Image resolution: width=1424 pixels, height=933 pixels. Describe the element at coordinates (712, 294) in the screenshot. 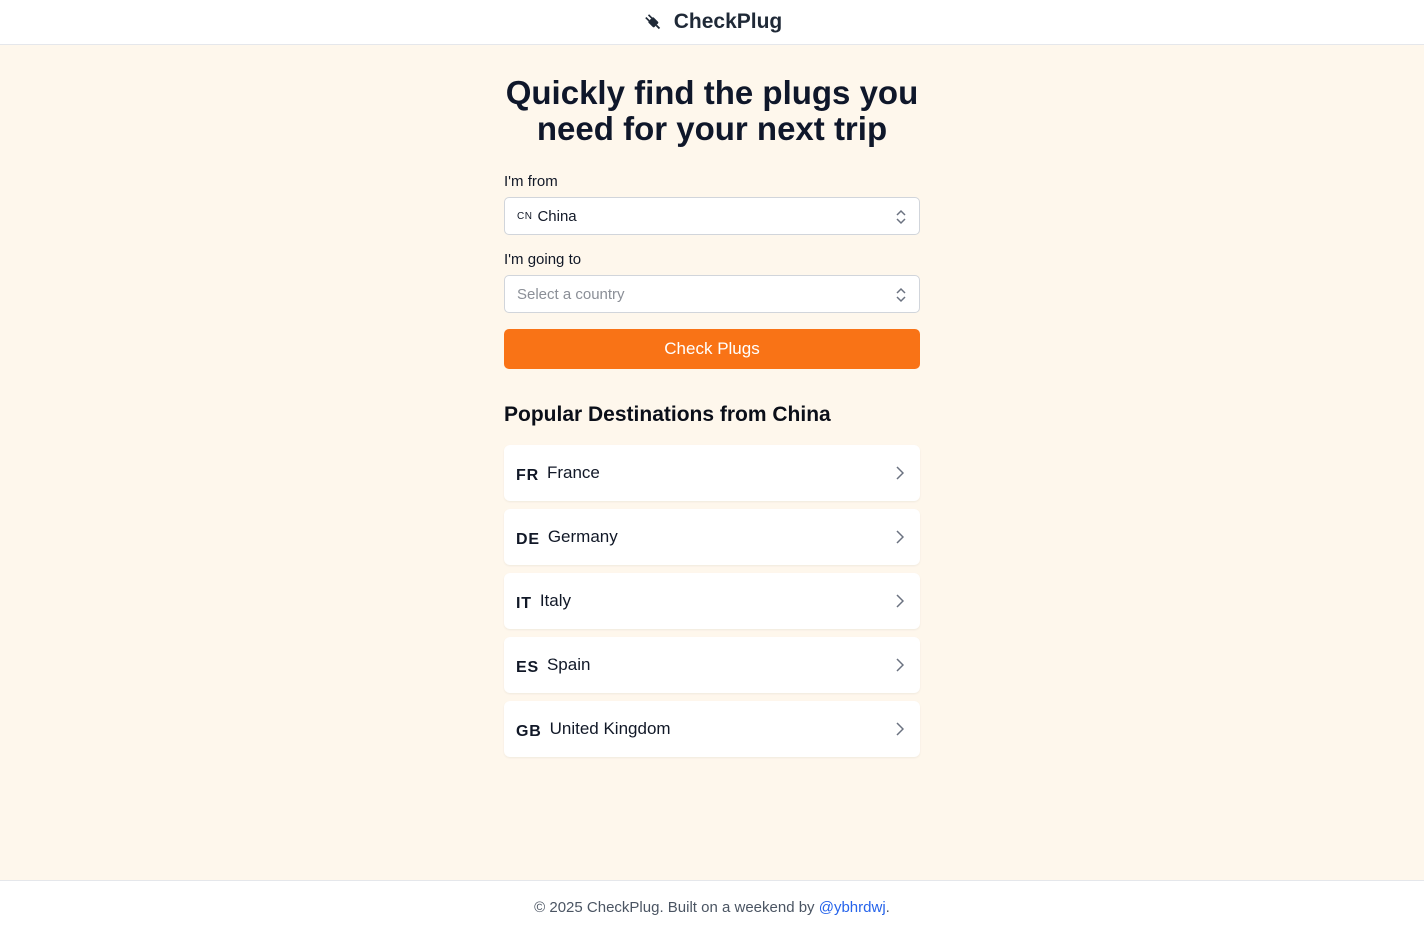

I see `to-country-select: Select a country` at that location.